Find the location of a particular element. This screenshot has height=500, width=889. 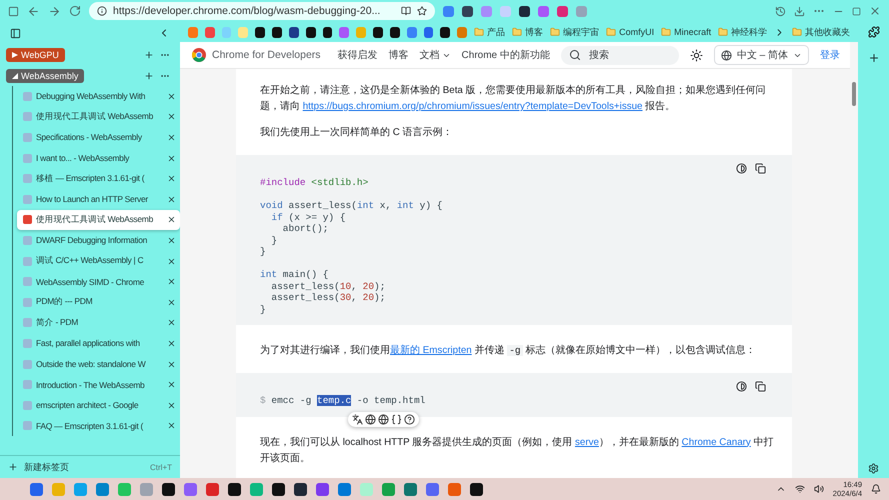

sidebar-tab: Outside the web: standalone W is located at coordinates (98, 364).